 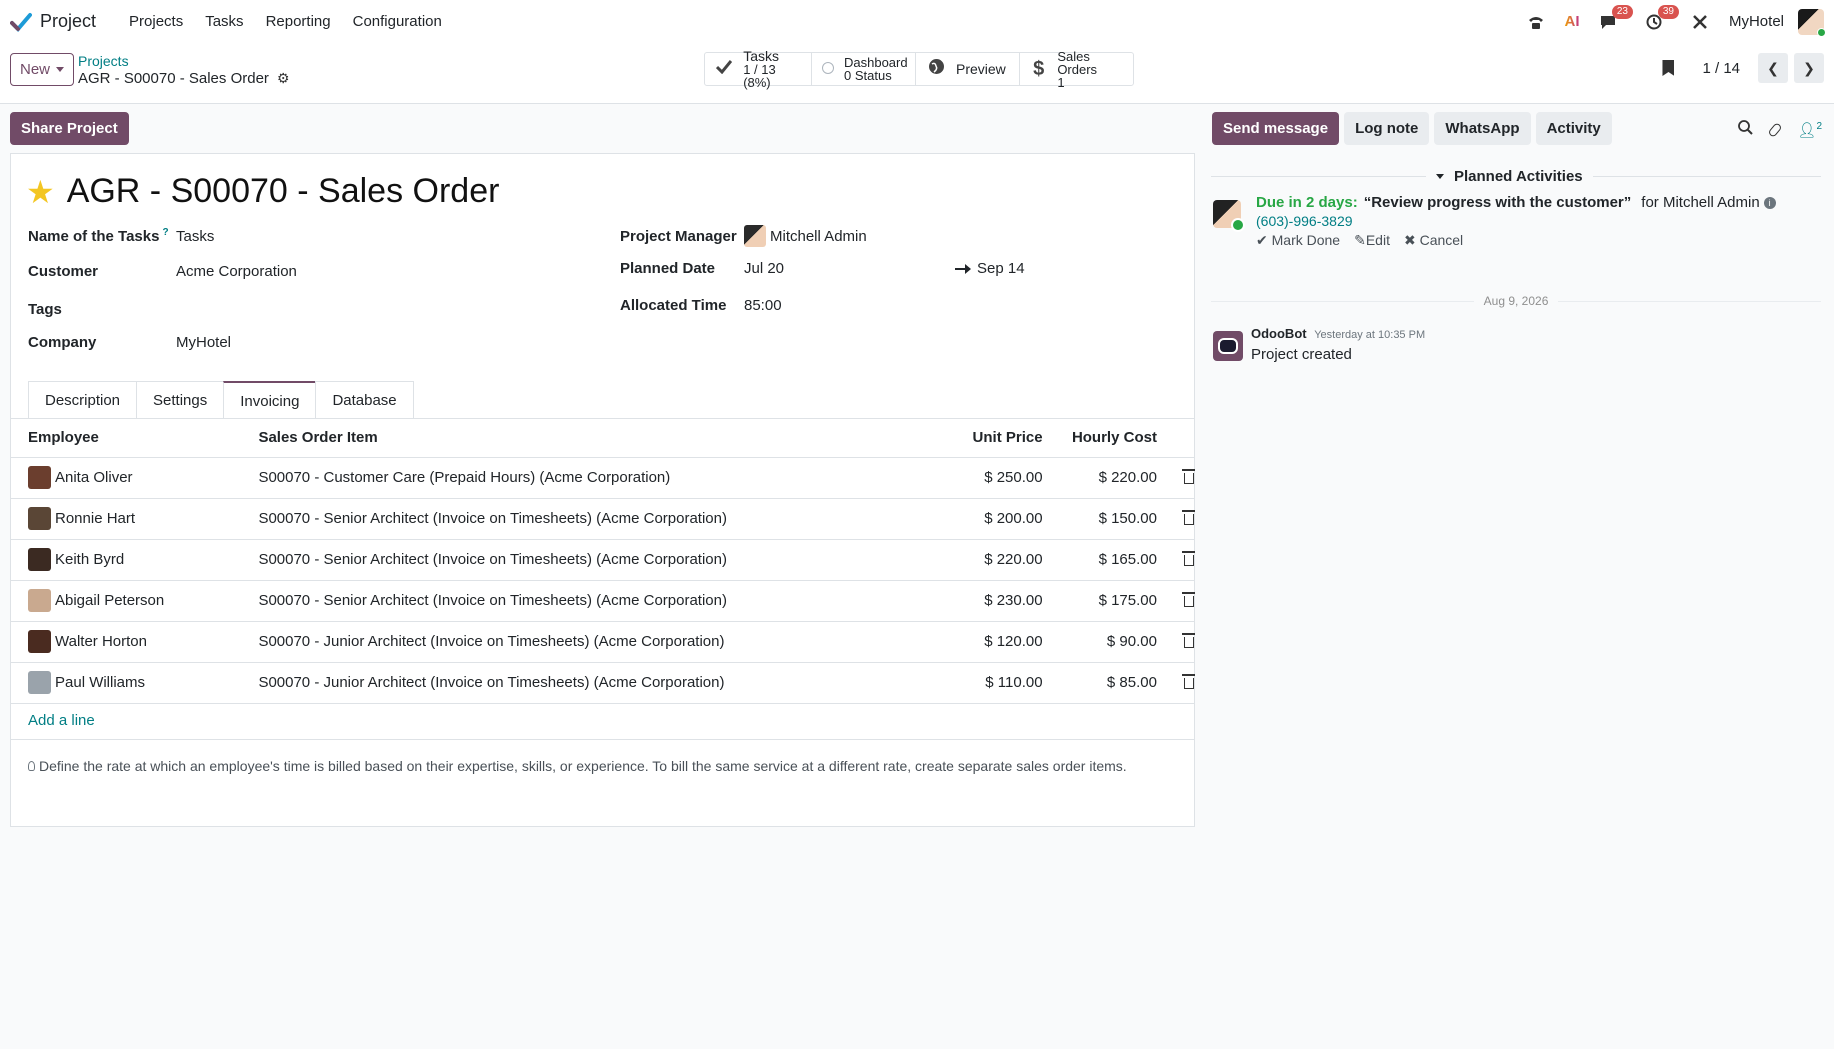 What do you see at coordinates (955, 642) in the screenshot?
I see `unit-price-cell: $ 120.00` at bounding box center [955, 642].